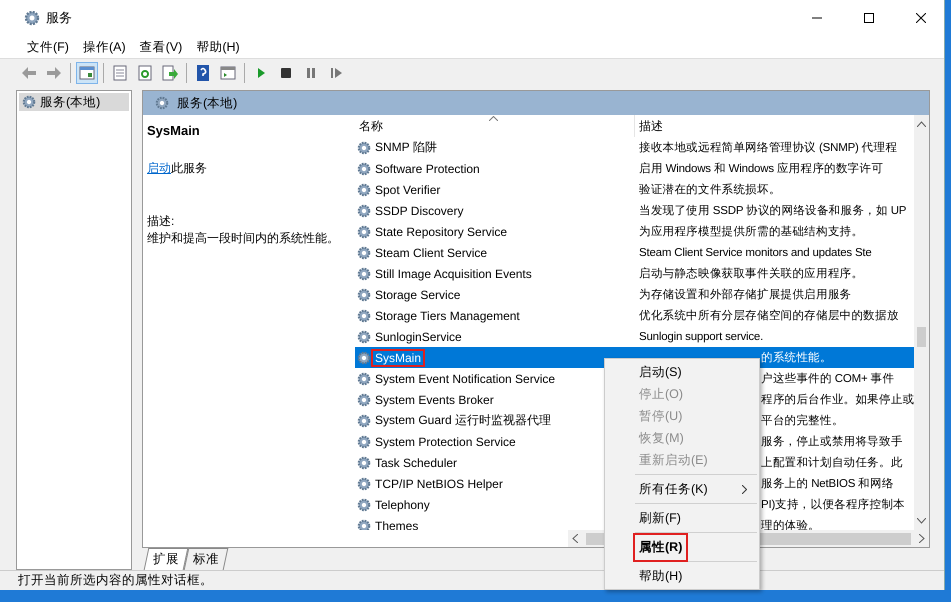 This screenshot has width=951, height=602. I want to click on service-description-cell: 程序的后台作业。如果停止或, so click(837, 399).